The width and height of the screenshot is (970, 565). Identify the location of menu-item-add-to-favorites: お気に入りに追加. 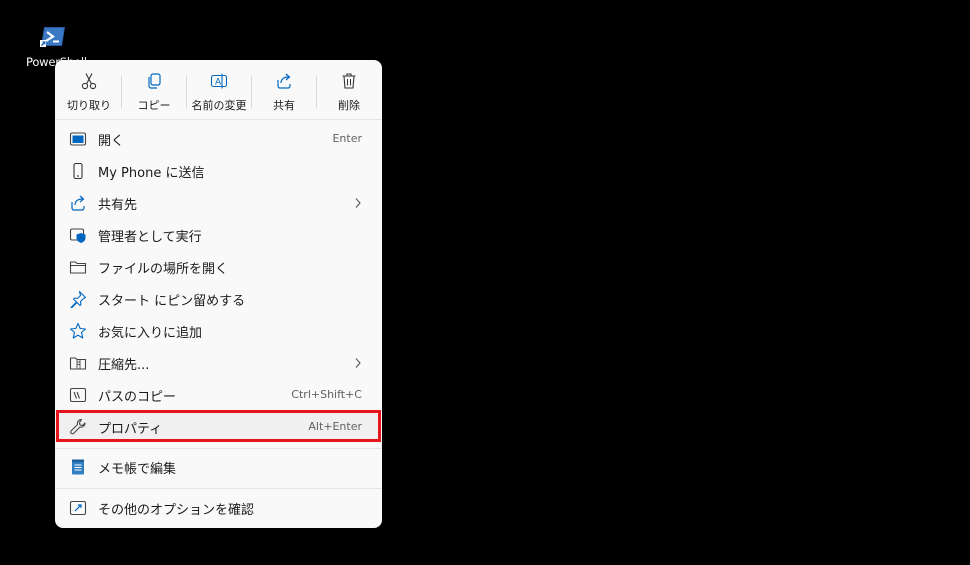
(218, 331).